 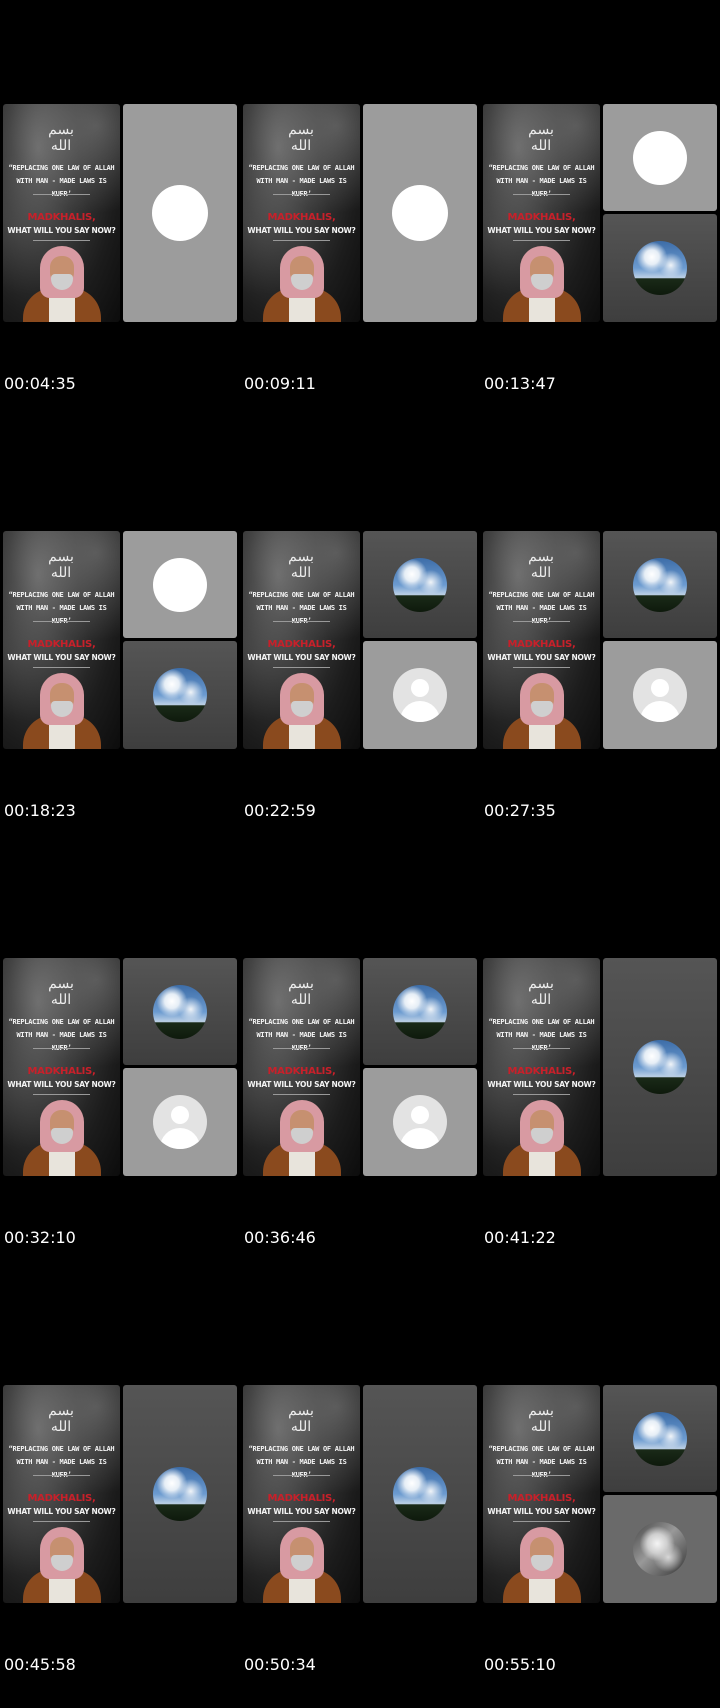 What do you see at coordinates (180, 1138) in the screenshot?
I see `user-body-shape` at bounding box center [180, 1138].